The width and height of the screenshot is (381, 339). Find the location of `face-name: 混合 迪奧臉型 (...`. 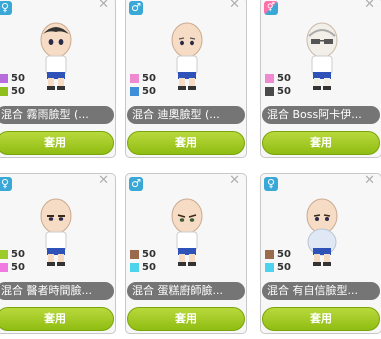

face-name: 混合 迪奧臉型 (... is located at coordinates (186, 115).